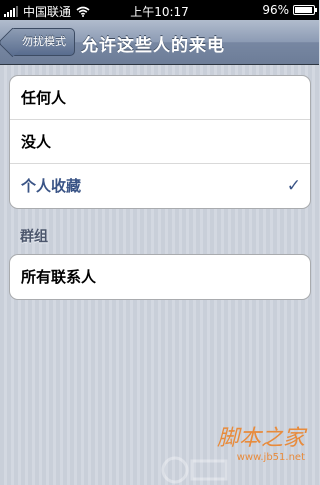 This screenshot has width=320, height=485. Describe the element at coordinates (160, 98) in the screenshot. I see `option-anyone: 任何人` at that location.